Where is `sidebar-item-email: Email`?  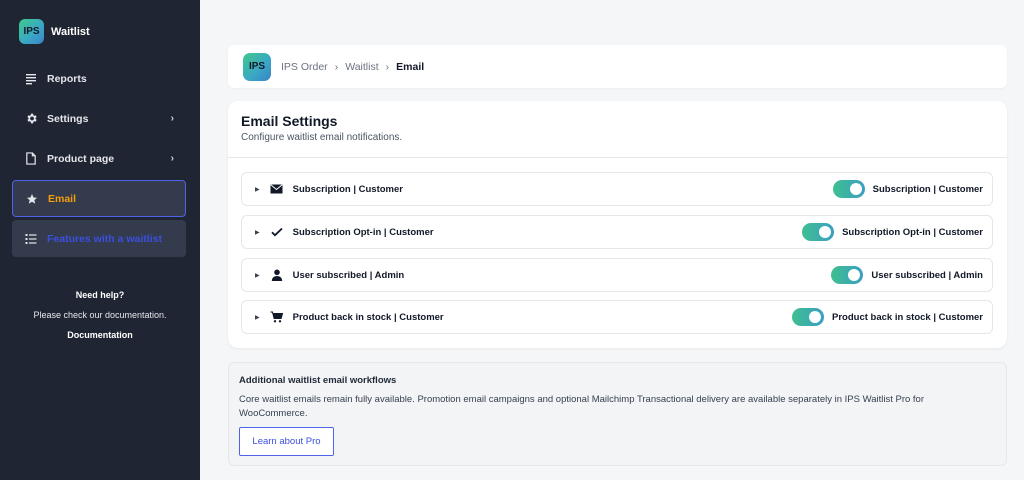
sidebar-item-email: Email is located at coordinates (99, 198).